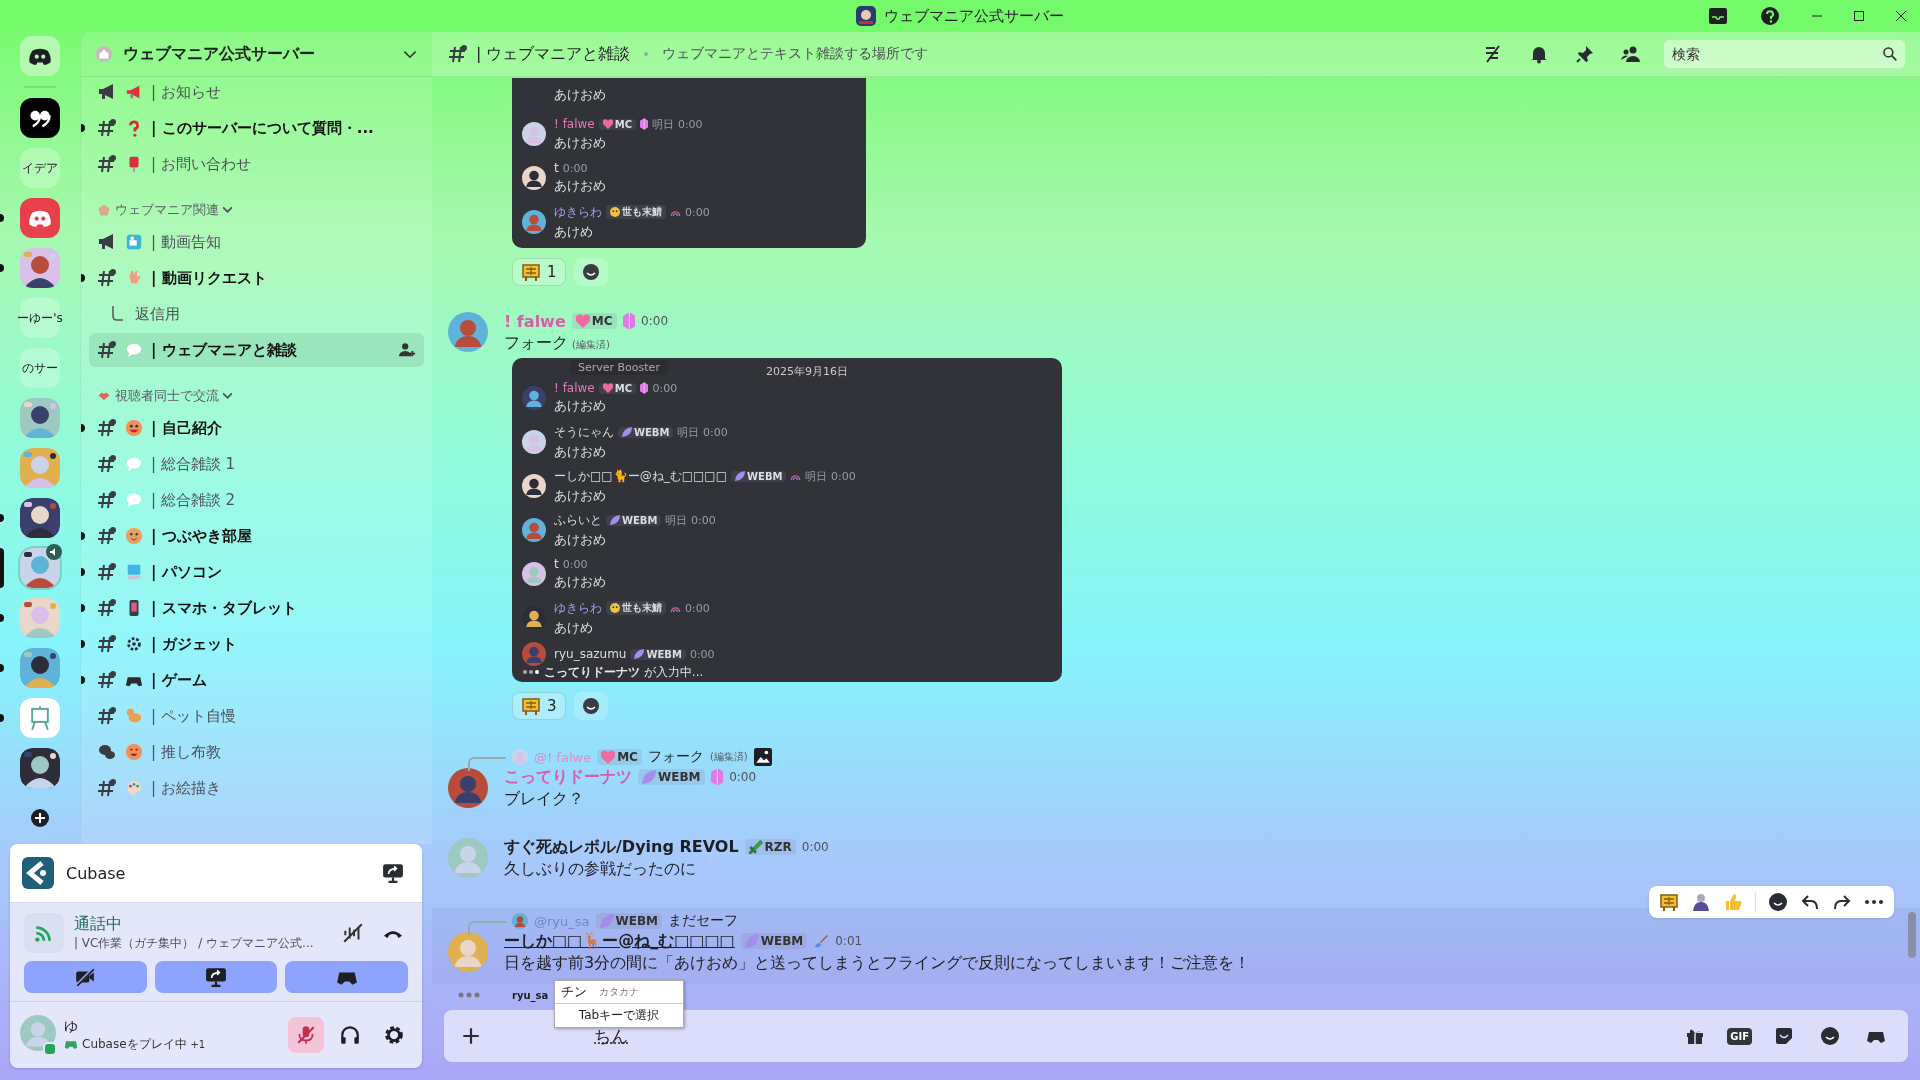 This screenshot has height=1080, width=1920. I want to click on phone-hangup-icon, so click(393, 933).